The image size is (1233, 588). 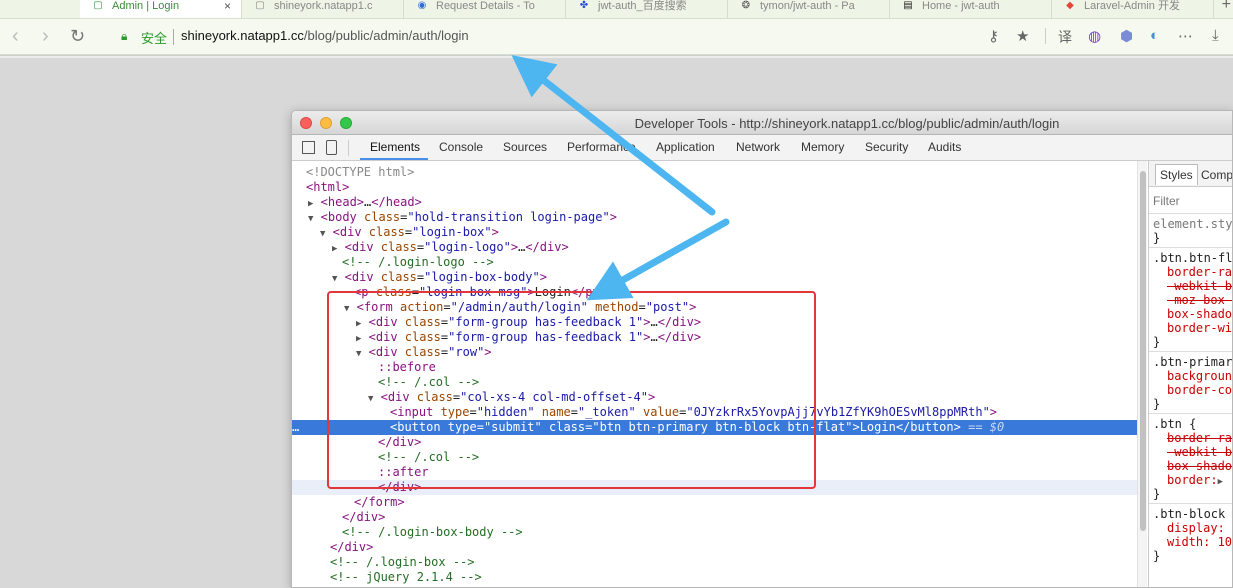 I want to click on reload-icon: ↻, so click(x=77, y=36).